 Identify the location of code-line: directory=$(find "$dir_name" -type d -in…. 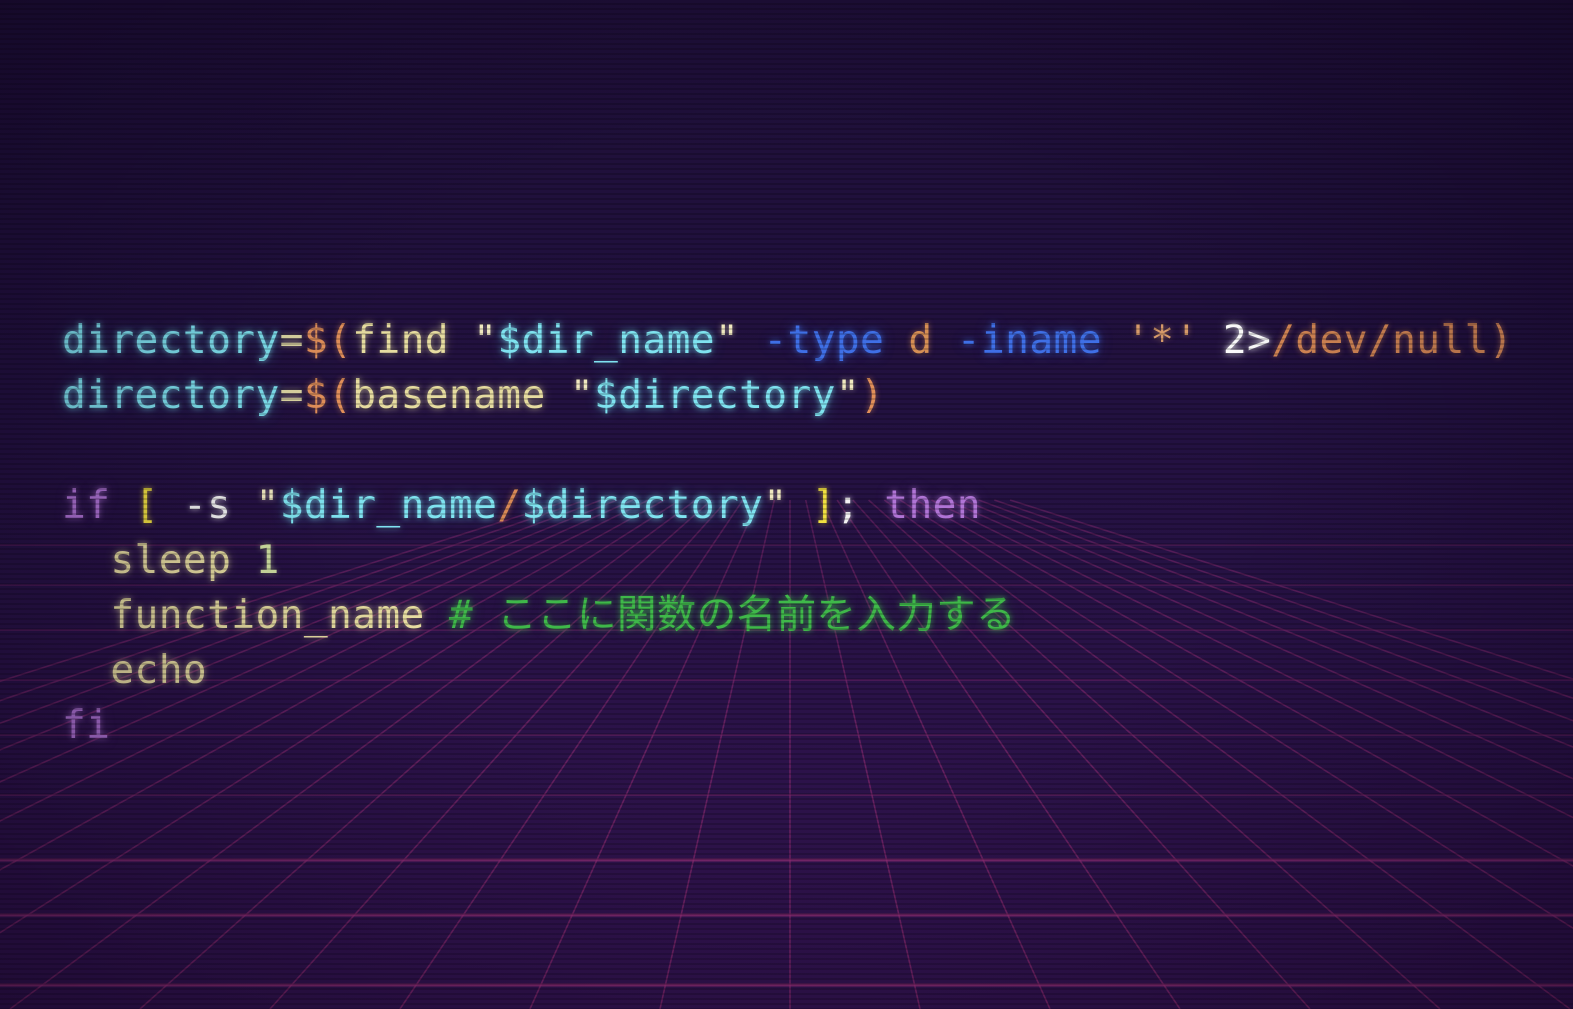
(787, 340).